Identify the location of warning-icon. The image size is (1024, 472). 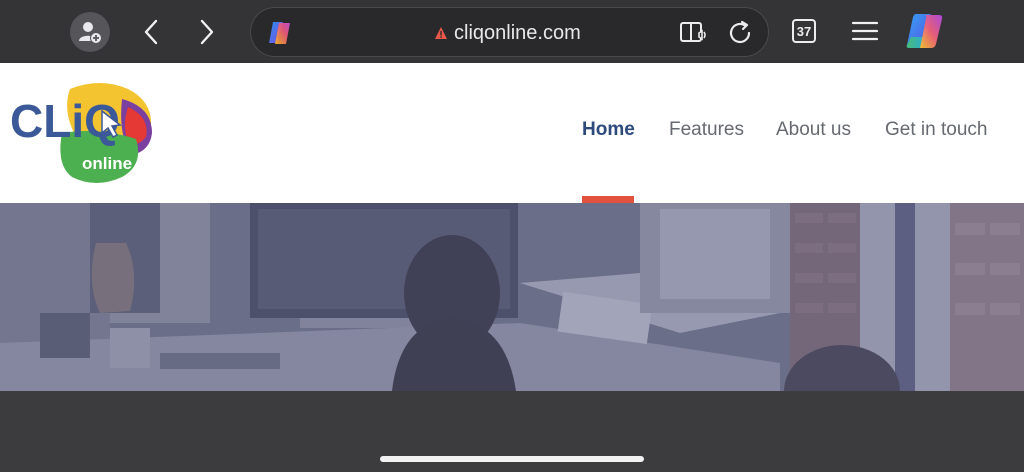
(441, 33).